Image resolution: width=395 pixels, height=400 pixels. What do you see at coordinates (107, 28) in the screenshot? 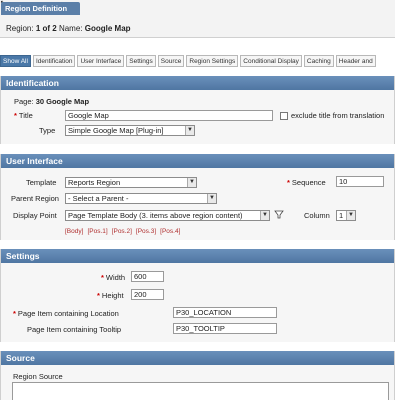
I see `name-value: Google Map` at bounding box center [107, 28].